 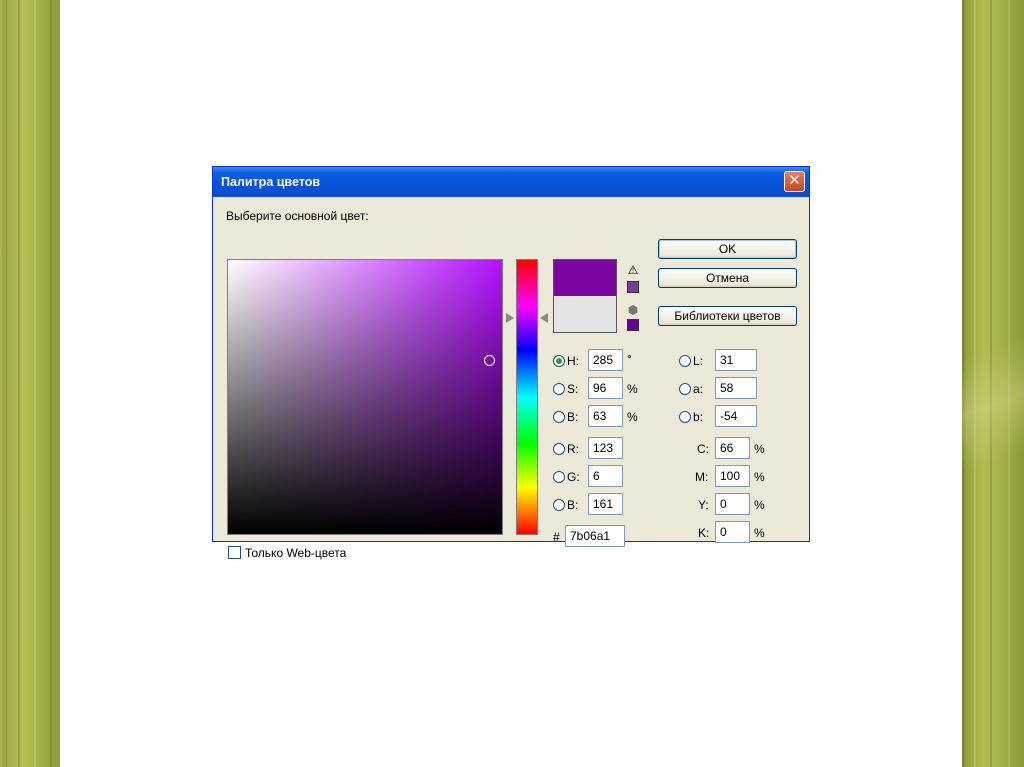 I want to click on b-brightness-unit: %, so click(x=632, y=417).